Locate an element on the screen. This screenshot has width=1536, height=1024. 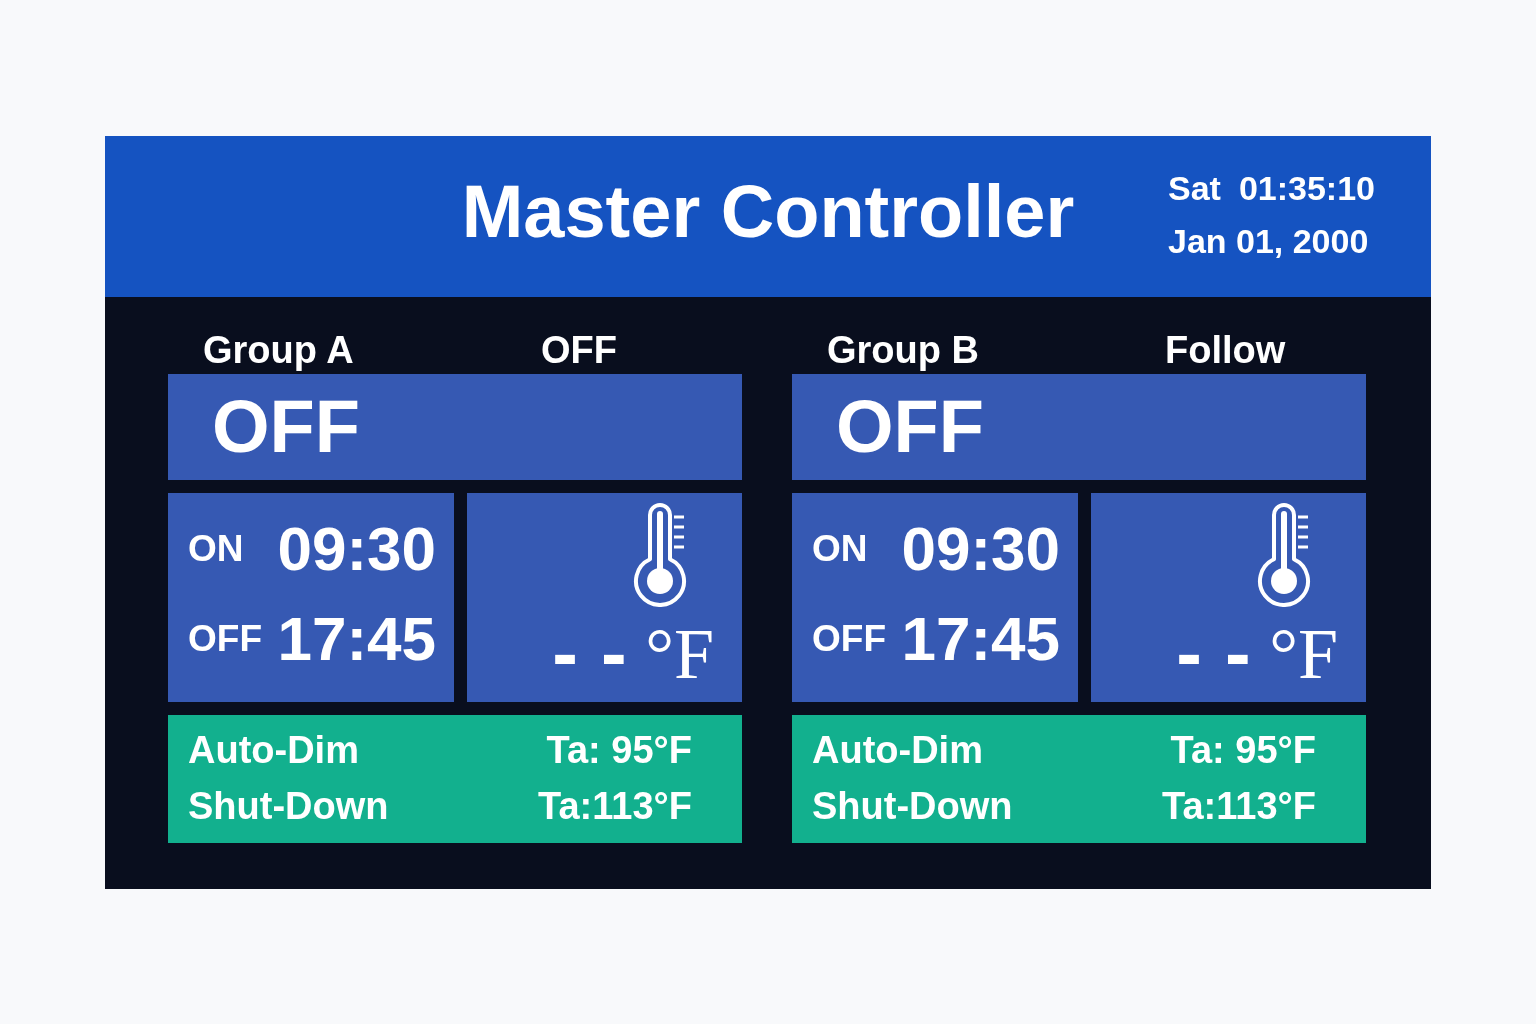
group-name: Group A is located at coordinates (279, 350).